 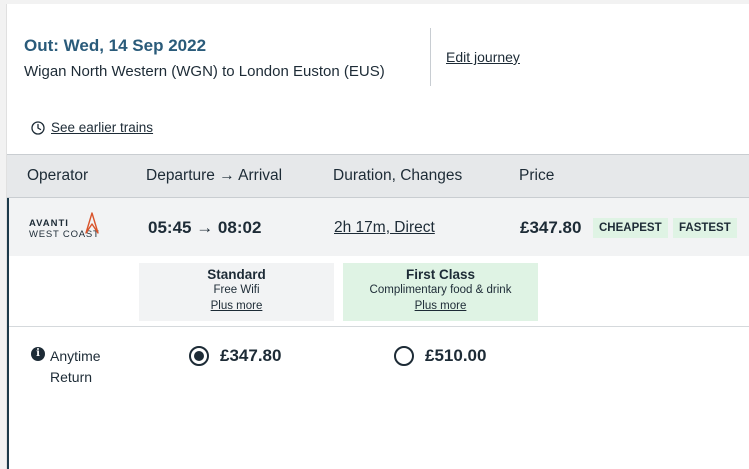 I want to click on fastest-badge: FASTEST, so click(x=705, y=228).